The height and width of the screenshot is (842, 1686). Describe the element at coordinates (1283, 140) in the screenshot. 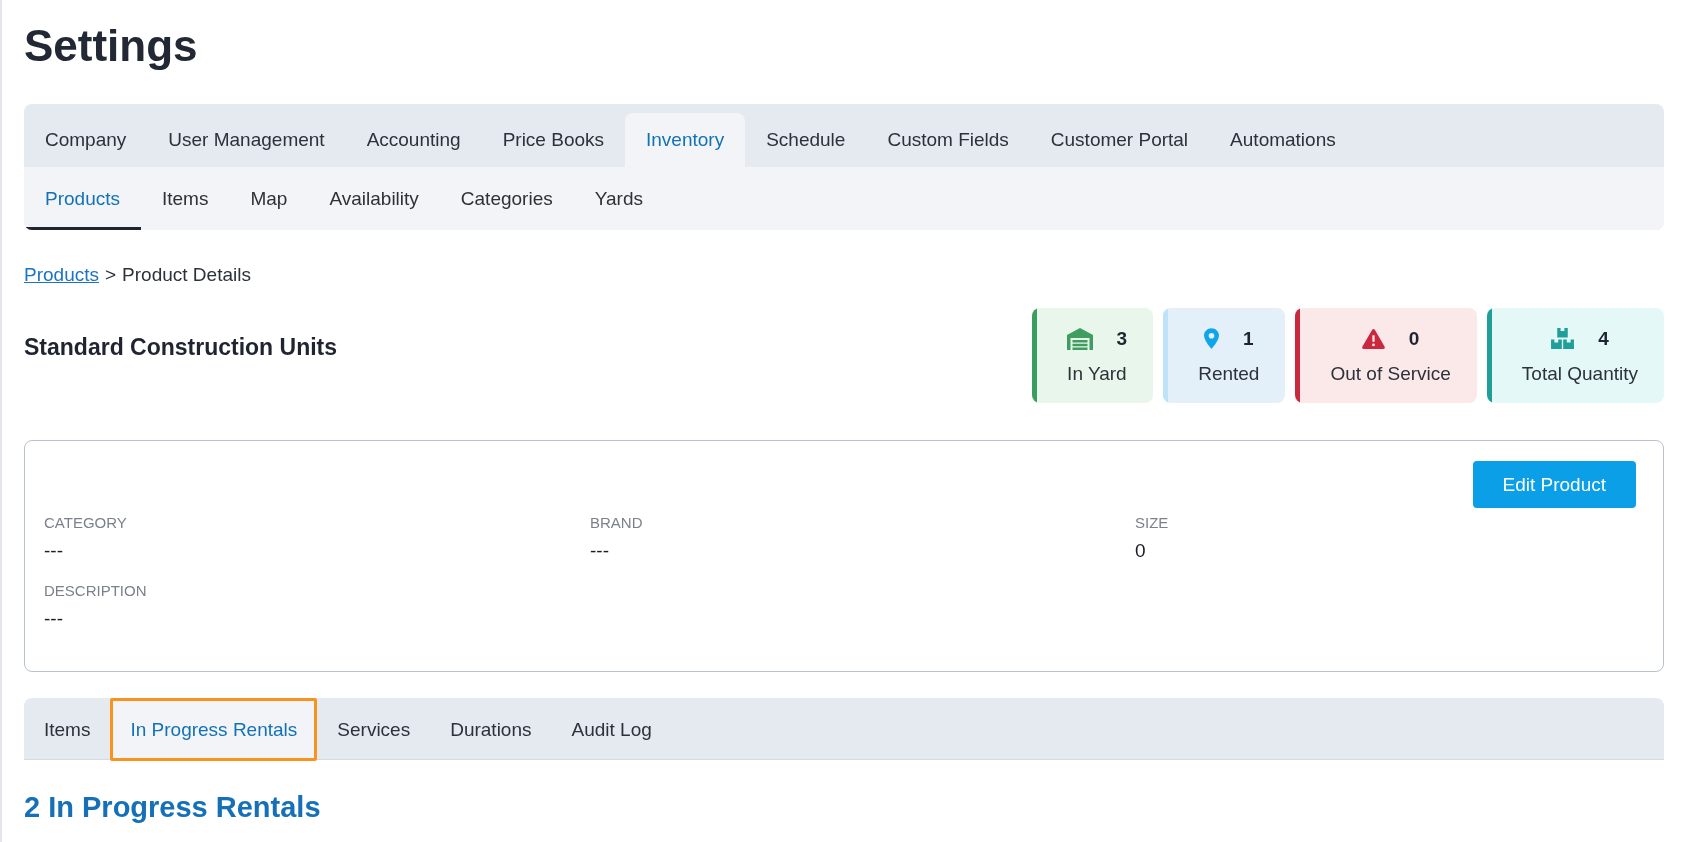

I see `settings-tab: Automations` at that location.